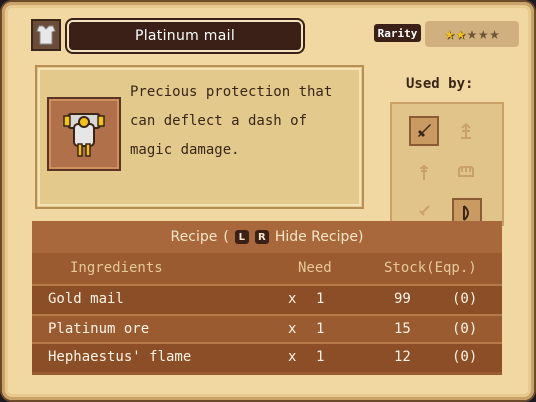 This screenshot has height=402, width=536. What do you see at coordinates (319, 237) in the screenshot?
I see `hide-recipe-label: Hide Recipe)` at bounding box center [319, 237].